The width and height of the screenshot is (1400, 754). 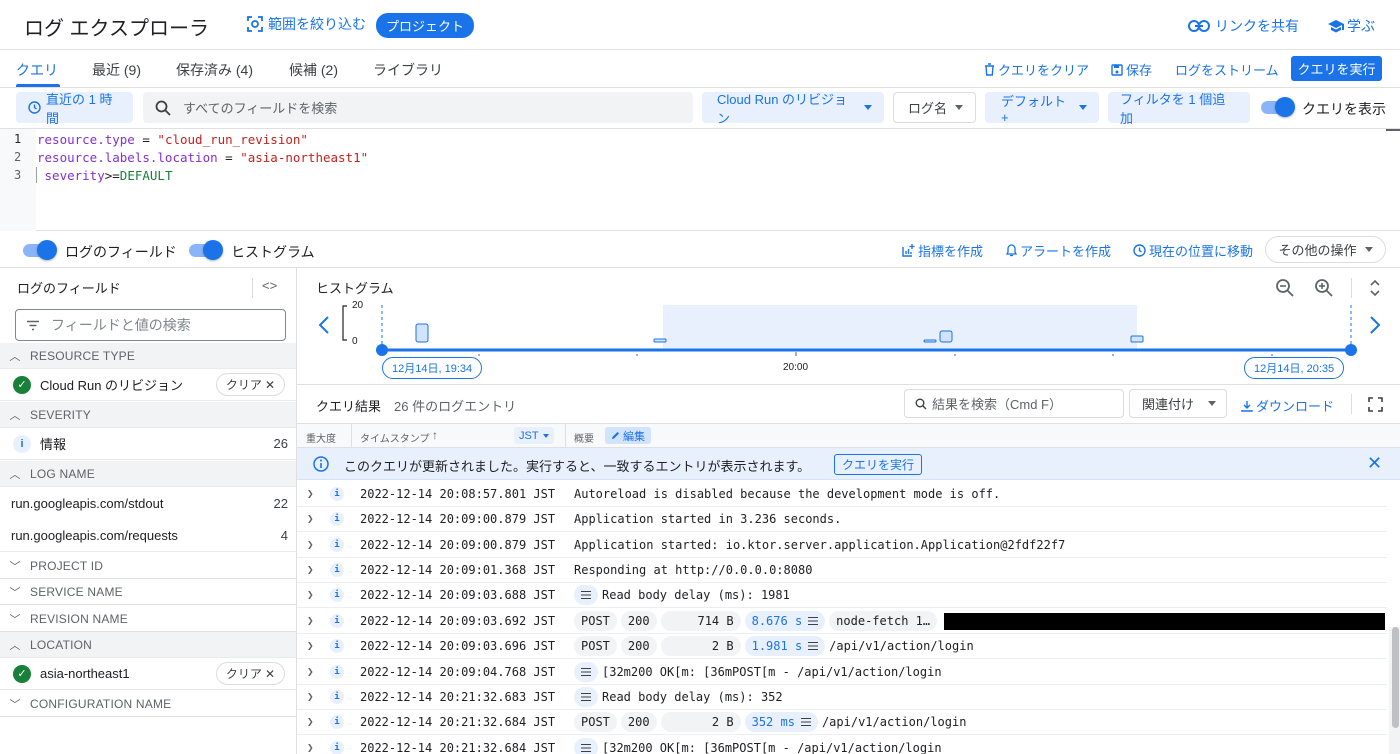 What do you see at coordinates (1042, 108) in the screenshot?
I see `severity-dropdown: デフォルト+` at bounding box center [1042, 108].